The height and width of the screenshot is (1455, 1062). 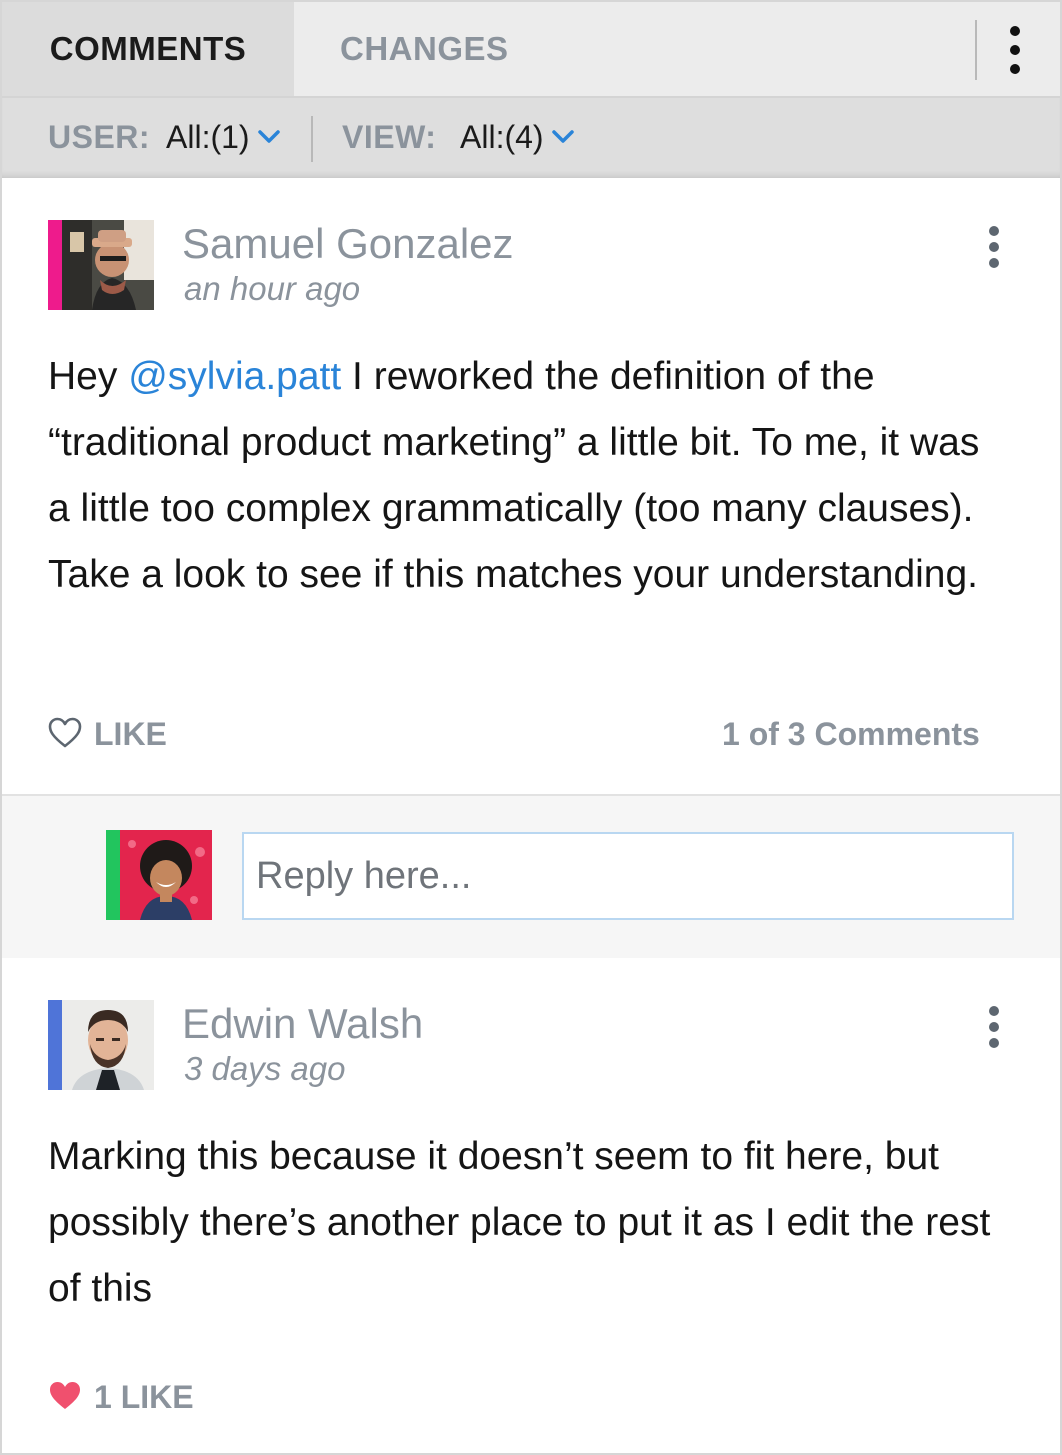 What do you see at coordinates (65, 1395) in the screenshot?
I see `heart-filled-icon` at bounding box center [65, 1395].